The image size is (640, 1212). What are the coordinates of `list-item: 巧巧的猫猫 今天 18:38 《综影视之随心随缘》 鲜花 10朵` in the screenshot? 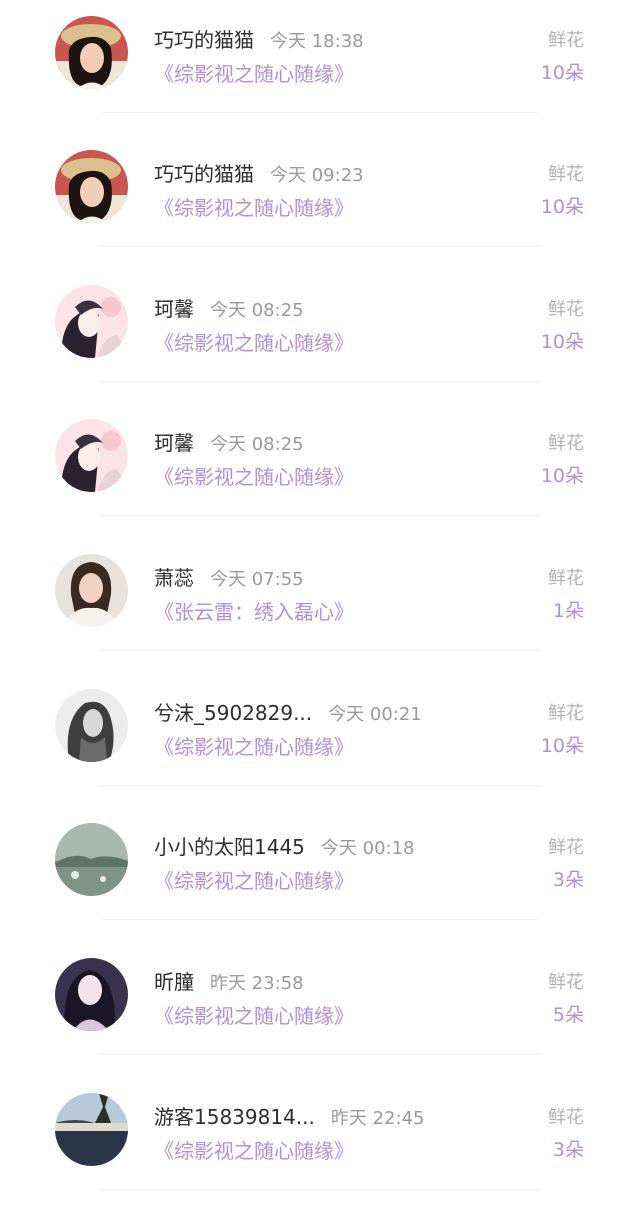 It's located at (320, 67).